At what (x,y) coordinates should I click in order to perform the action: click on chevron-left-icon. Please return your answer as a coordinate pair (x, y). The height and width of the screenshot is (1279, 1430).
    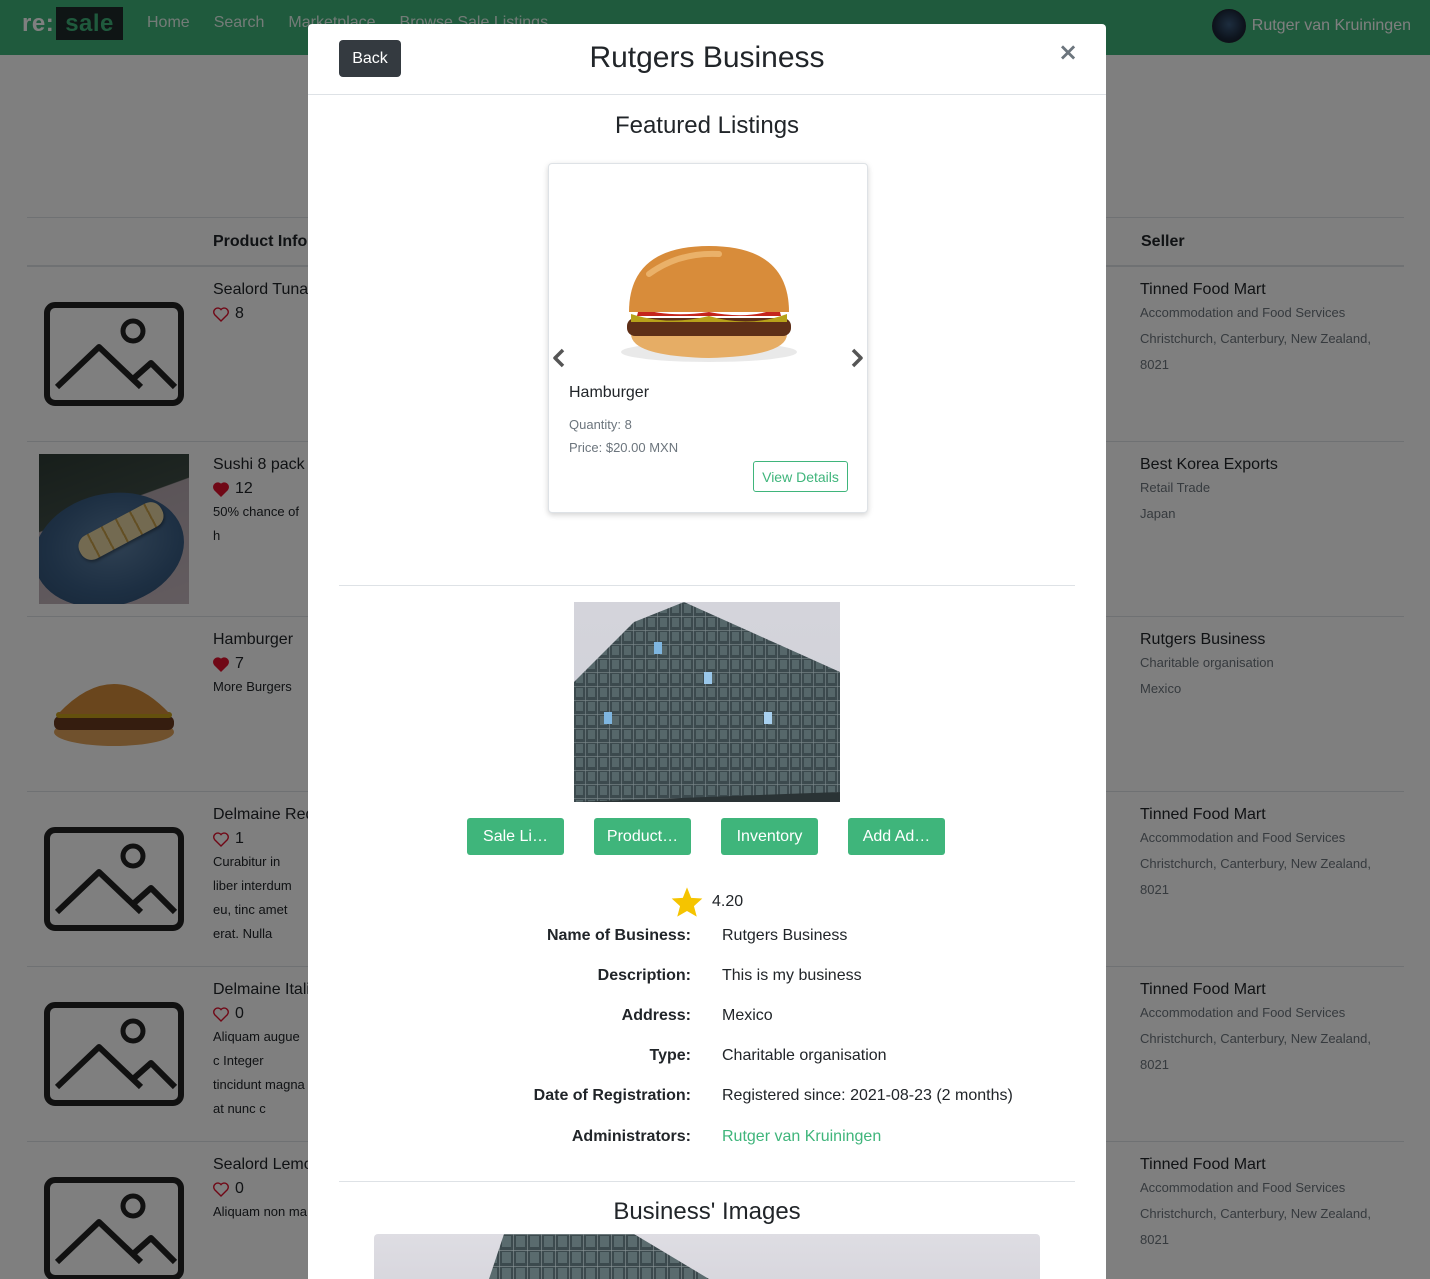
    Looking at the image, I should click on (559, 358).